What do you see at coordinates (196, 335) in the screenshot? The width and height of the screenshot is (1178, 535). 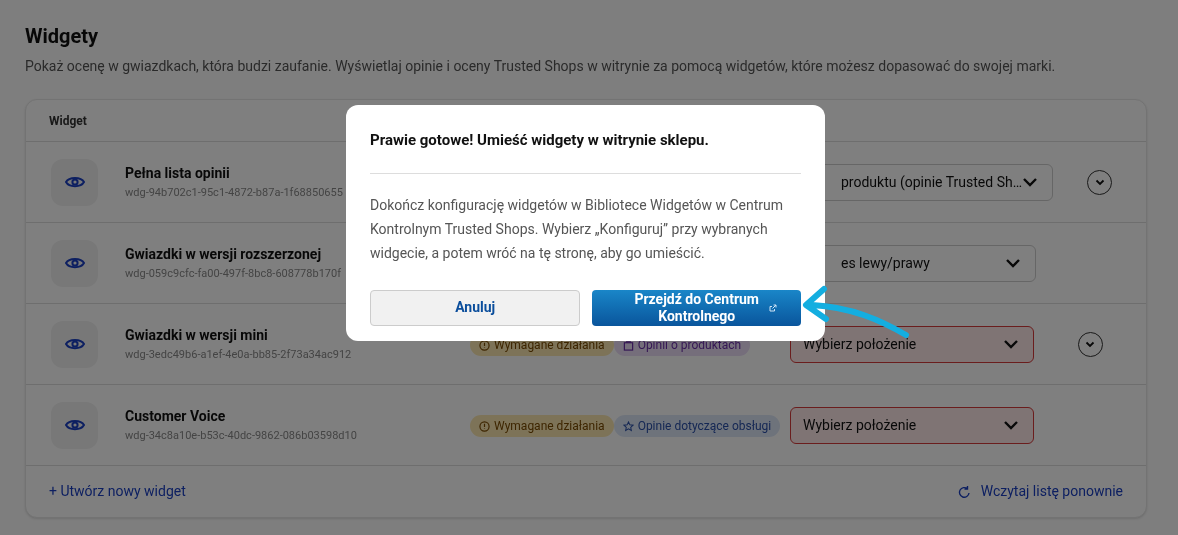 I see `widget-name: Gwiazdki w wersji mini` at bounding box center [196, 335].